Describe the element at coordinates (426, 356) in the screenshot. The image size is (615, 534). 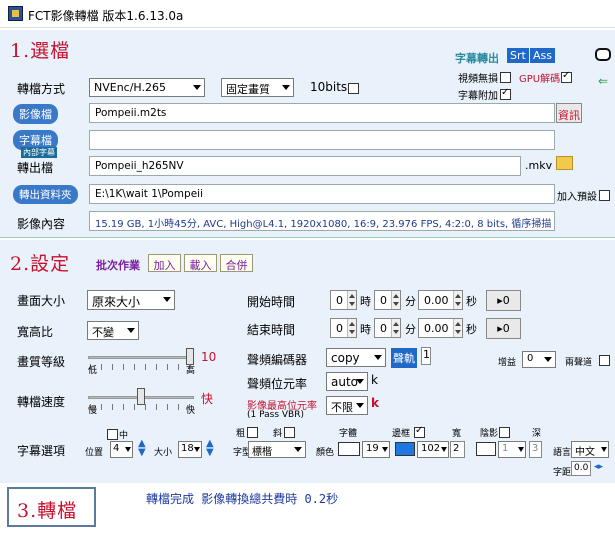
I see `audio-track-value: 1` at that location.